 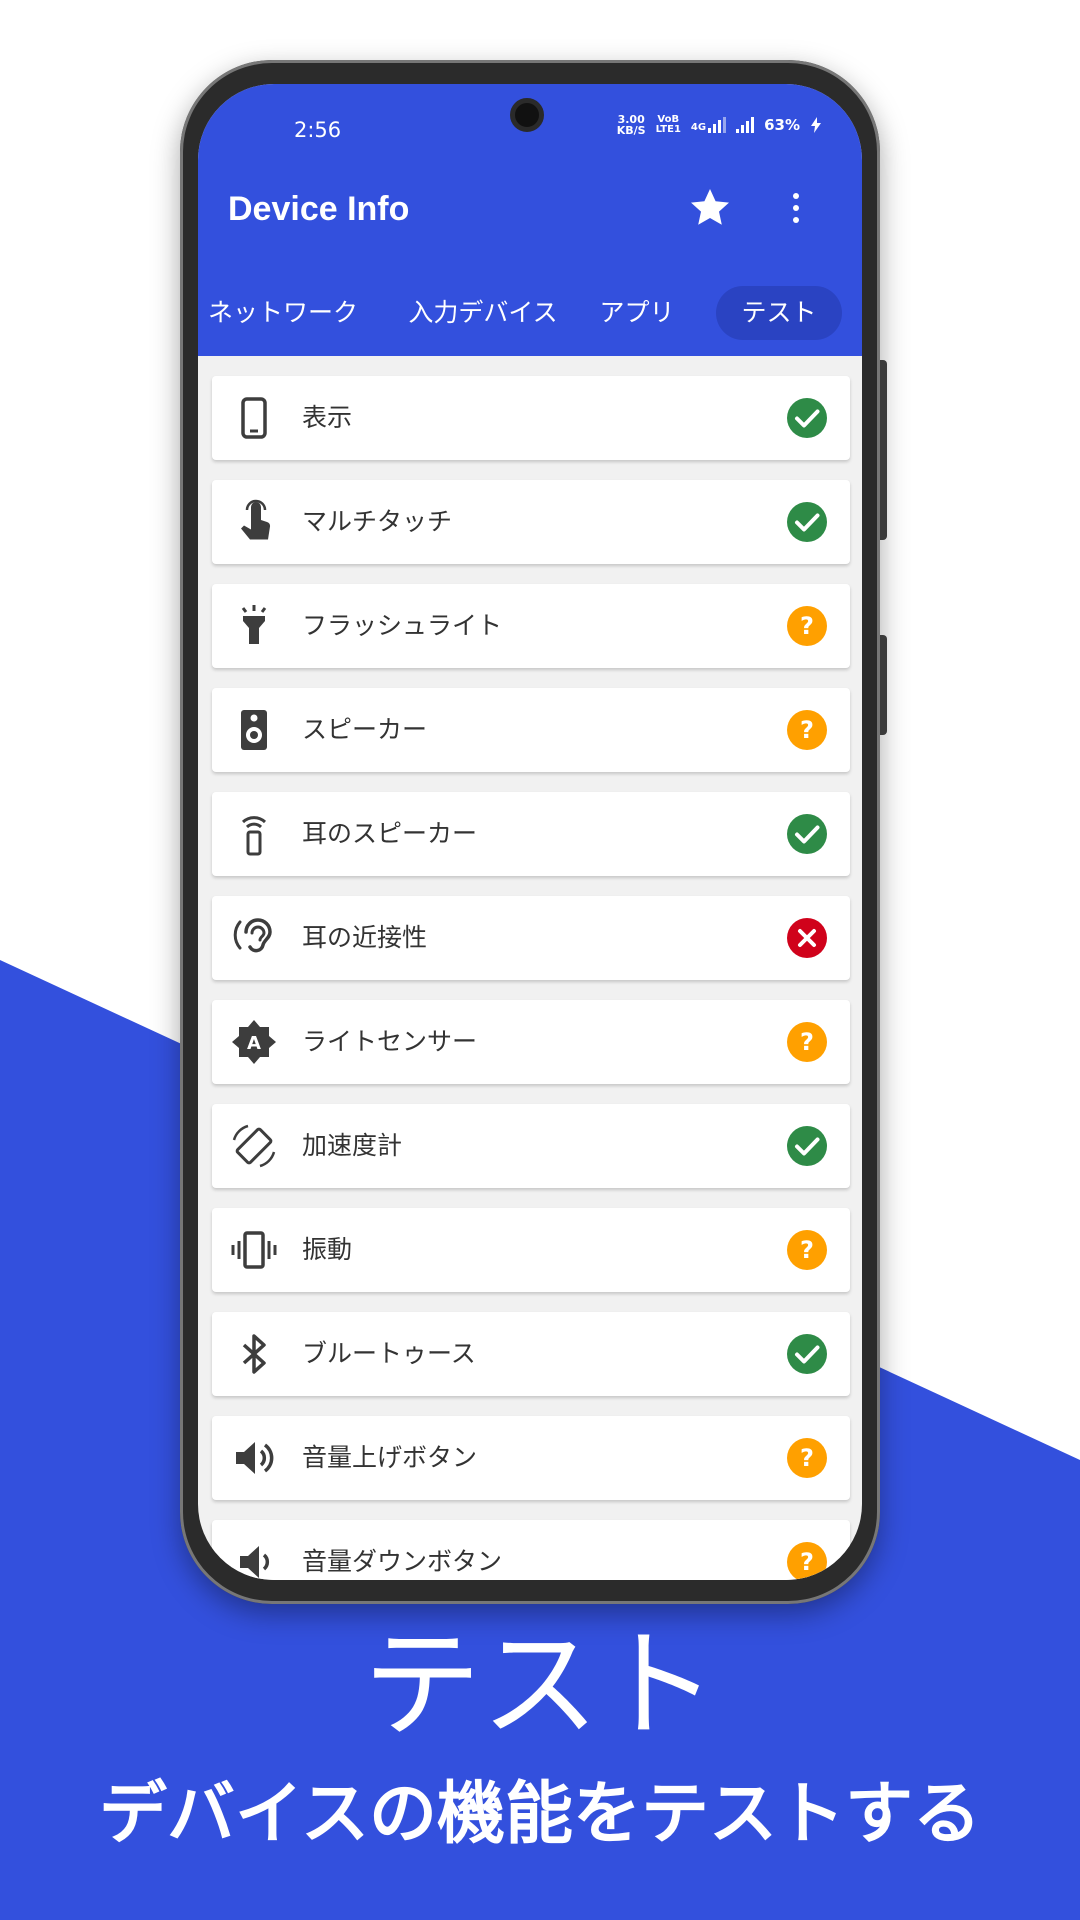 I want to click on status-bar: 2:56 3.00 KB/S VoB LTE1 4G 63%, so click(x=530, y=120).